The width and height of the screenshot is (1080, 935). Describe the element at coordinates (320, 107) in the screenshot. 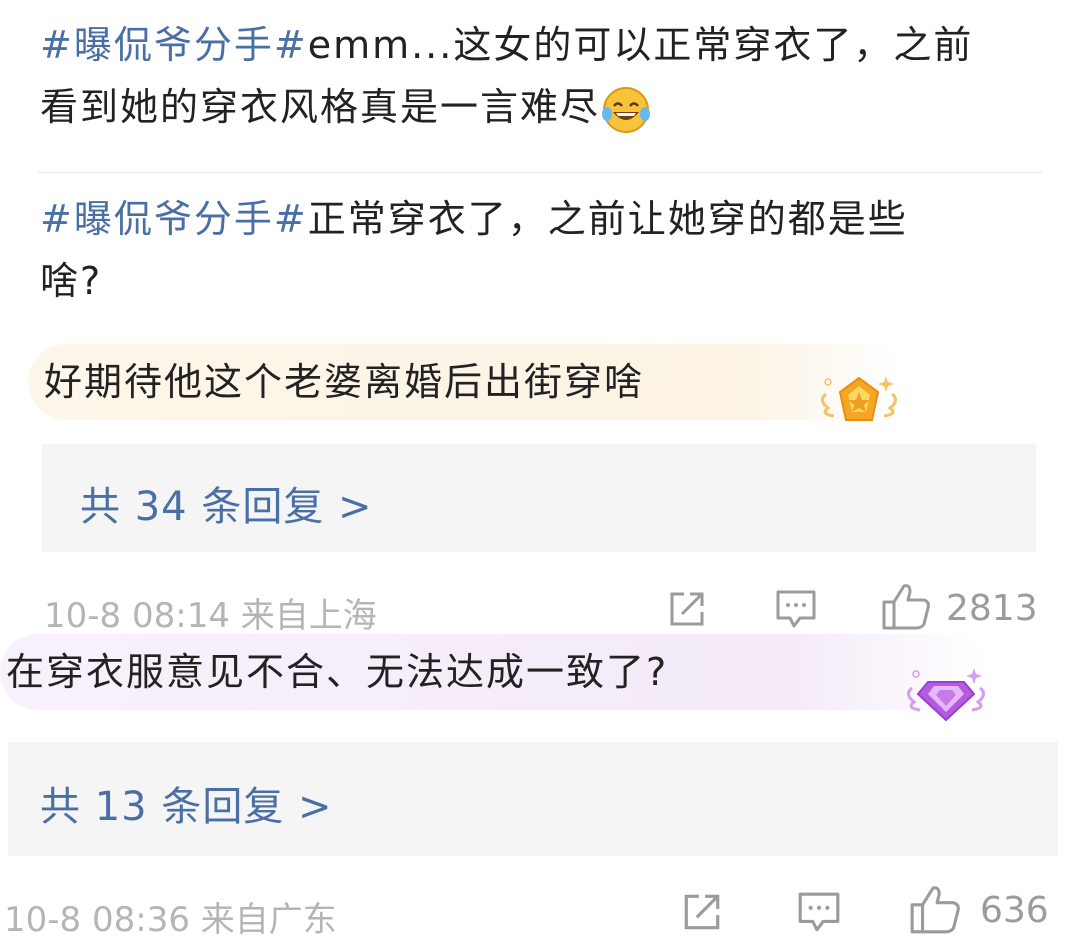

I see `comment-1-line-2: 看到她的穿衣风格真是一言难尽` at that location.